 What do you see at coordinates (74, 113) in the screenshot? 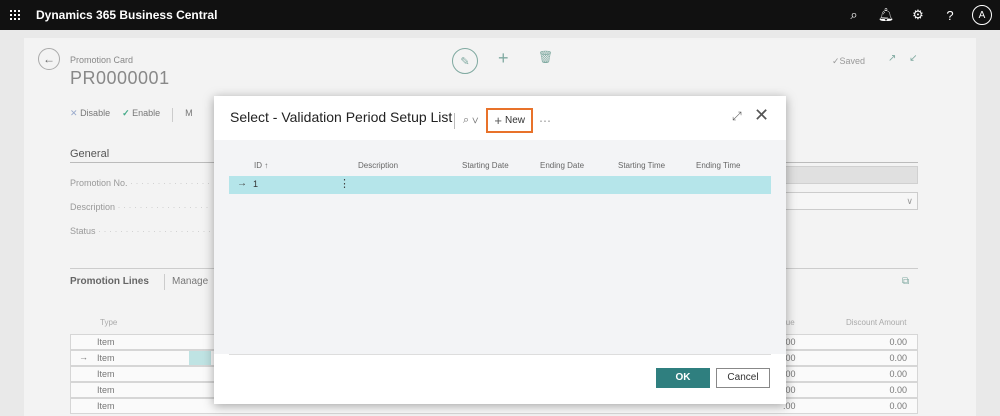
I see `x-icon: ✕` at bounding box center [74, 113].